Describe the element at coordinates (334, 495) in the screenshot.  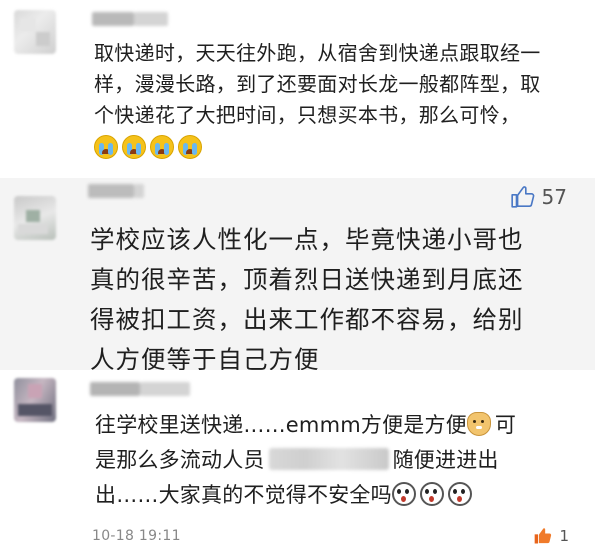
I see `comment-line: 出……大家真的不觉得不安全吗` at that location.